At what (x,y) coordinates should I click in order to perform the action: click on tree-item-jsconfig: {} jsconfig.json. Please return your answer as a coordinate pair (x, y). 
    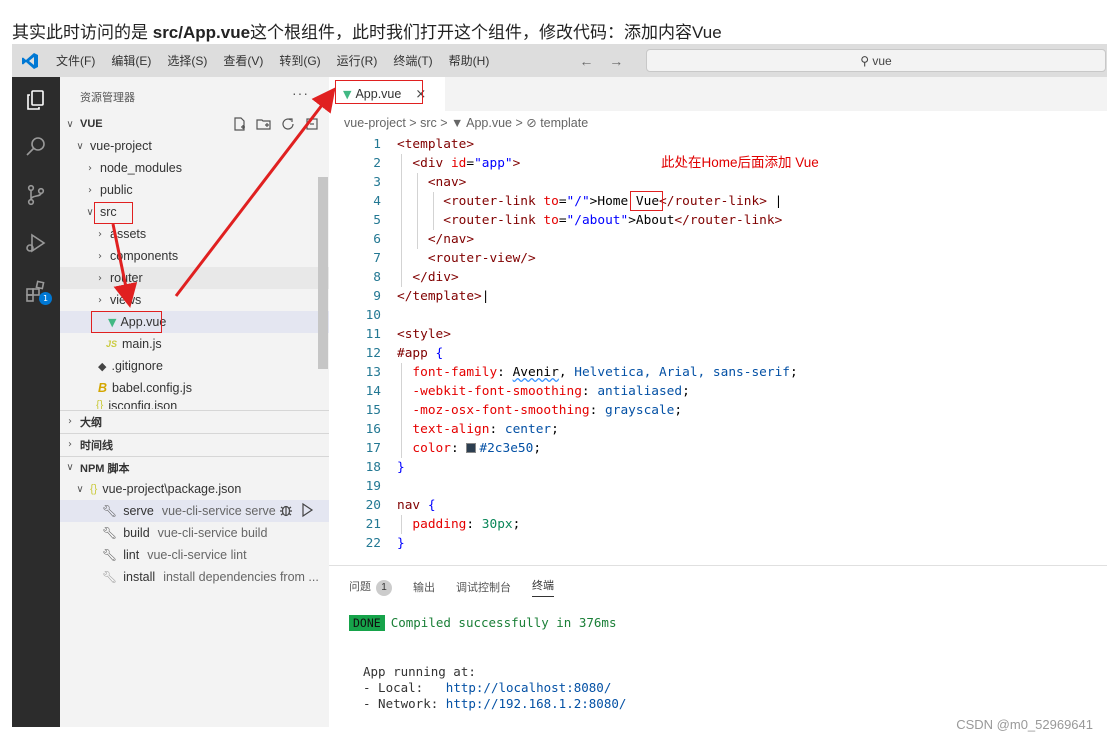
    Looking at the image, I should click on (194, 404).